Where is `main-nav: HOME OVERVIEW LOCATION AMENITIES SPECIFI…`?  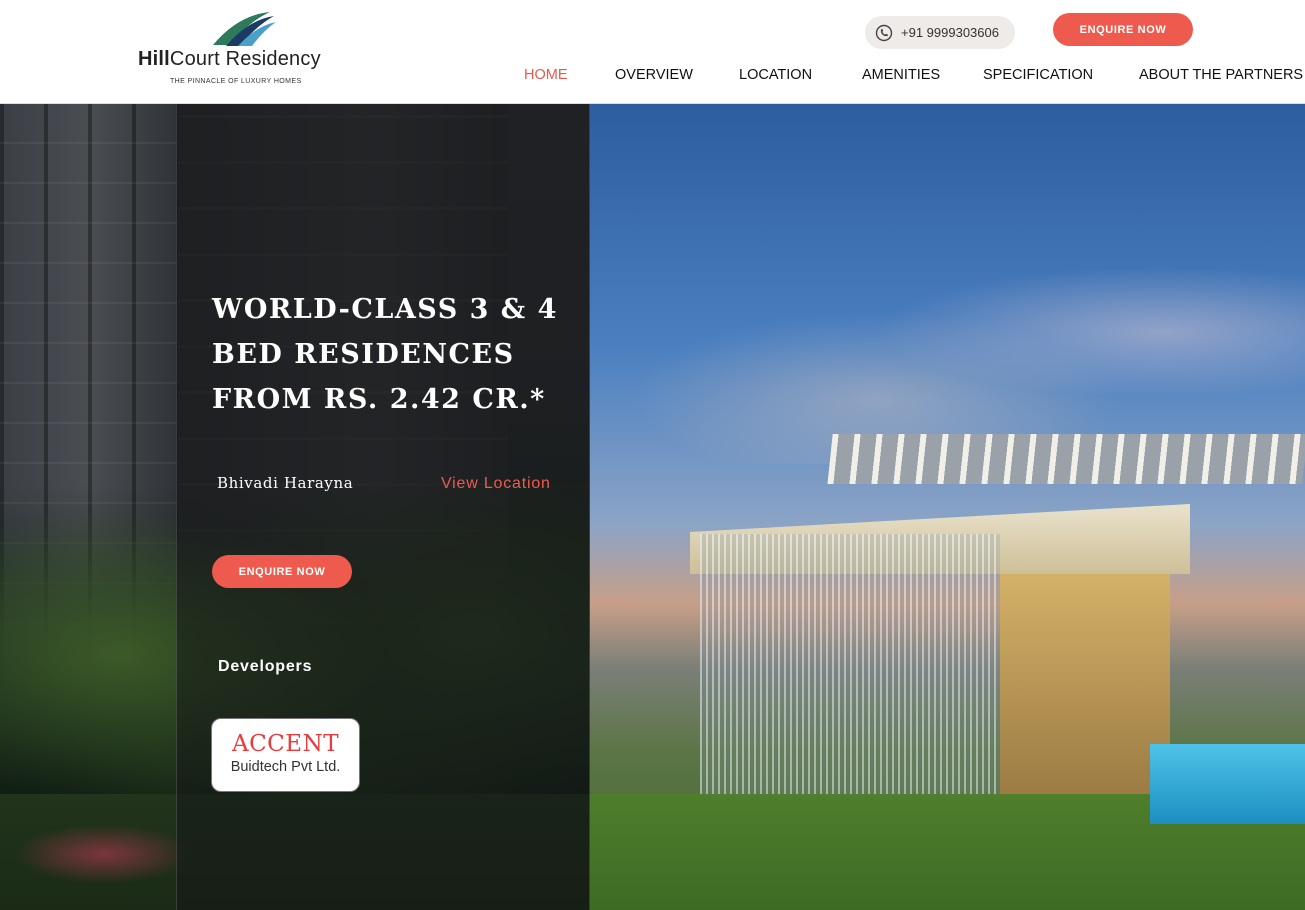 main-nav: HOME OVERVIEW LOCATION AMENITIES SPECIFI… is located at coordinates (652, 77).